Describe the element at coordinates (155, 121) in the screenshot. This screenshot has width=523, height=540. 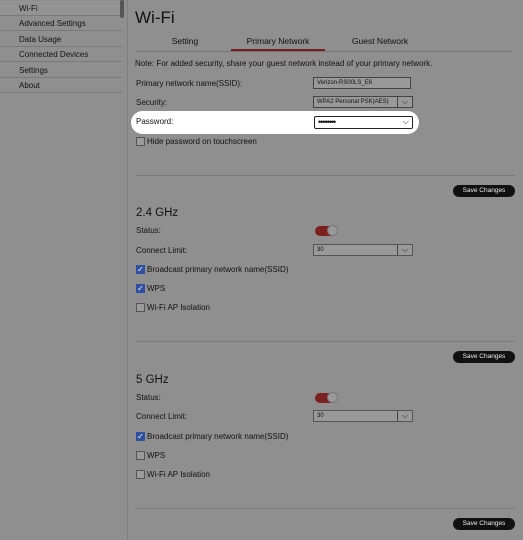
I see `password-label: Password:` at that location.